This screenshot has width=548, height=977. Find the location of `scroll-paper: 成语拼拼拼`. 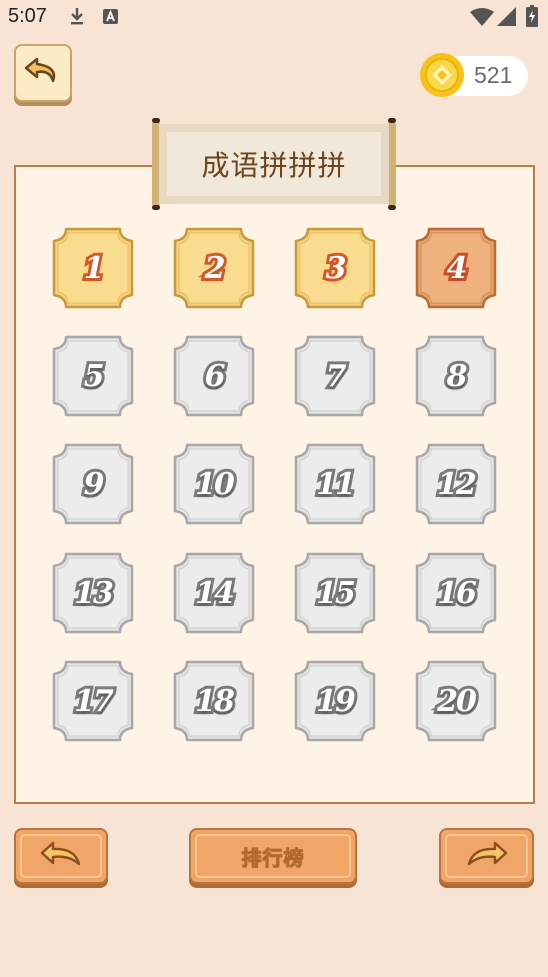

scroll-paper: 成语拼拼拼 is located at coordinates (274, 164).